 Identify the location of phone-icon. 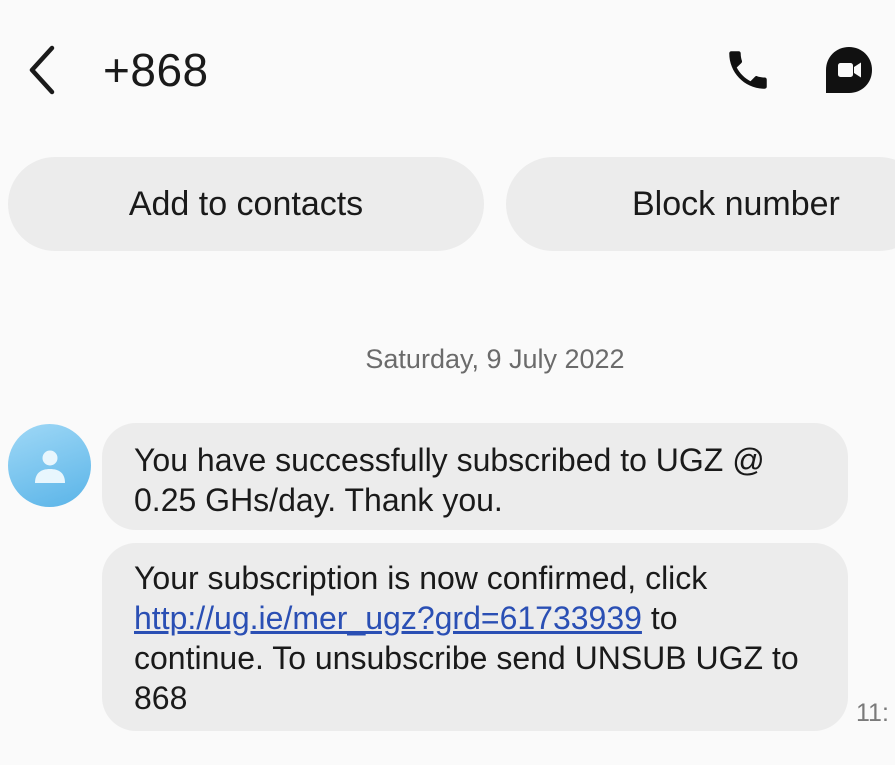
(748, 70).